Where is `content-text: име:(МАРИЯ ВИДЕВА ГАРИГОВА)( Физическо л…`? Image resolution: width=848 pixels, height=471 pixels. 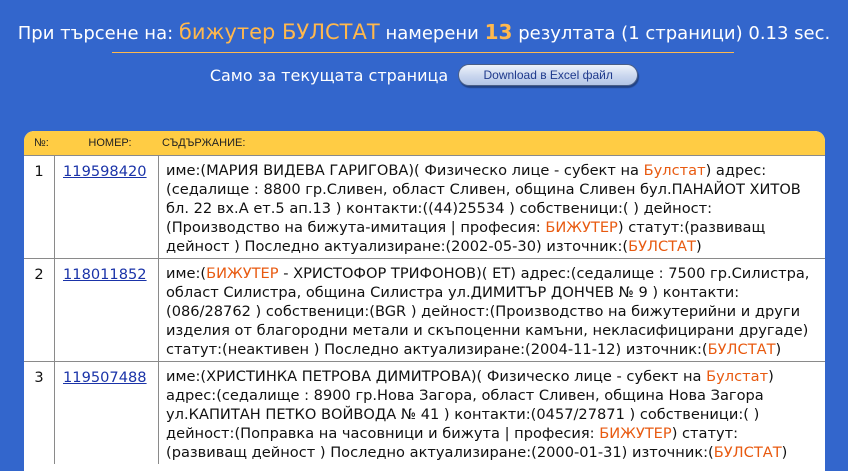
content-text: име:(МАРИЯ ВИДЕВА ГАРИГОВА)( Физическо л… is located at coordinates (405, 170).